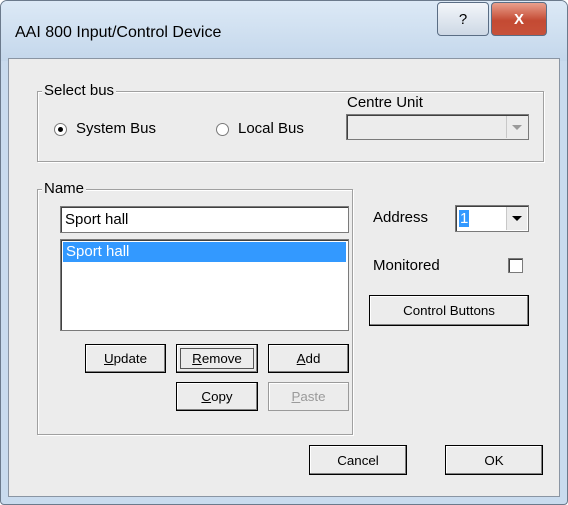 The width and height of the screenshot is (568, 505). What do you see at coordinates (284, 31) in the screenshot?
I see `title-bar: AAI 800 Input/Control Device ? X` at bounding box center [284, 31].